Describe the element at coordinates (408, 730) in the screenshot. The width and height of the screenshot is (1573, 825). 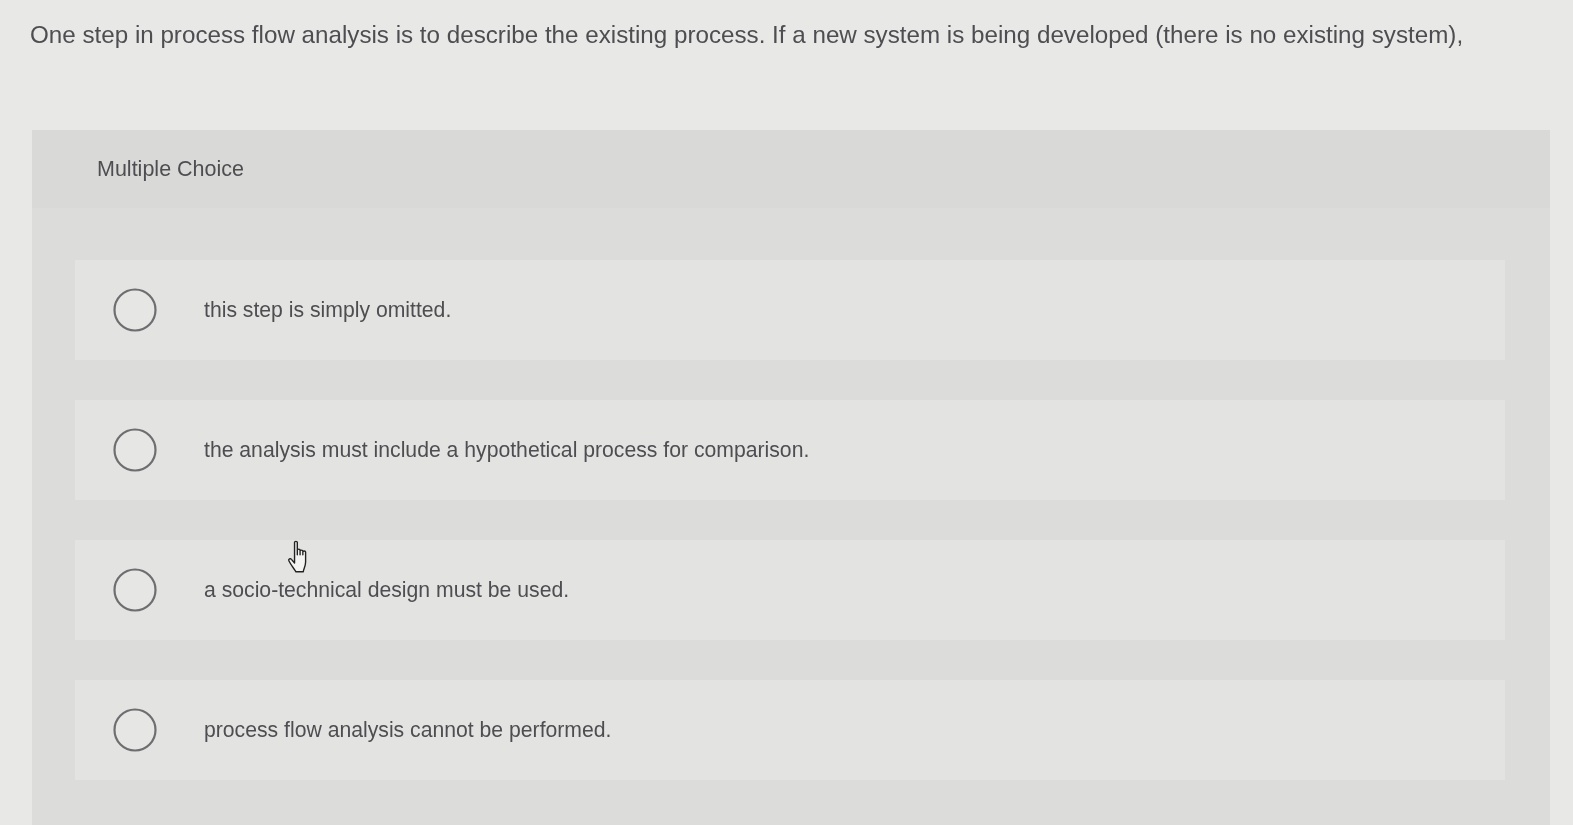
I see `answer-text: process flow analysis cannot be performed.` at that location.